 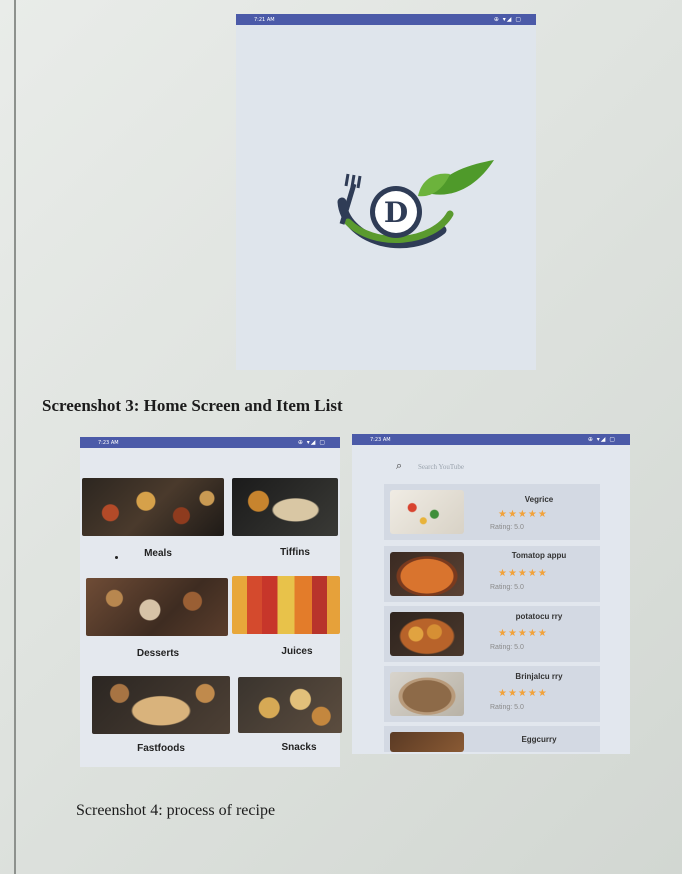 I want to click on category-fastfoods-image, so click(x=161, y=705).